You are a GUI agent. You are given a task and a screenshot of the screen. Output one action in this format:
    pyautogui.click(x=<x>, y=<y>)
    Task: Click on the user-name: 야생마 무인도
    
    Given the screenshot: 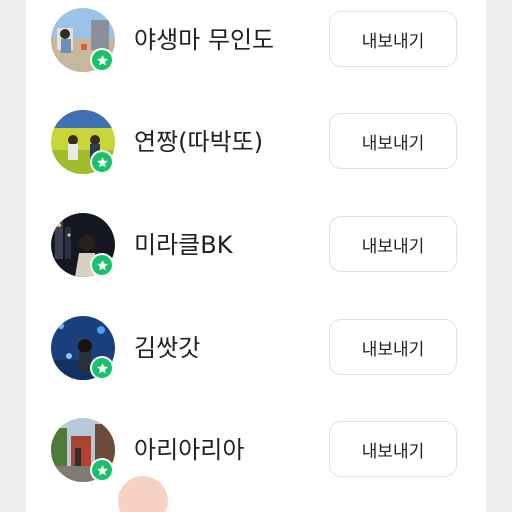 What is the action you would take?
    pyautogui.click(x=204, y=40)
    